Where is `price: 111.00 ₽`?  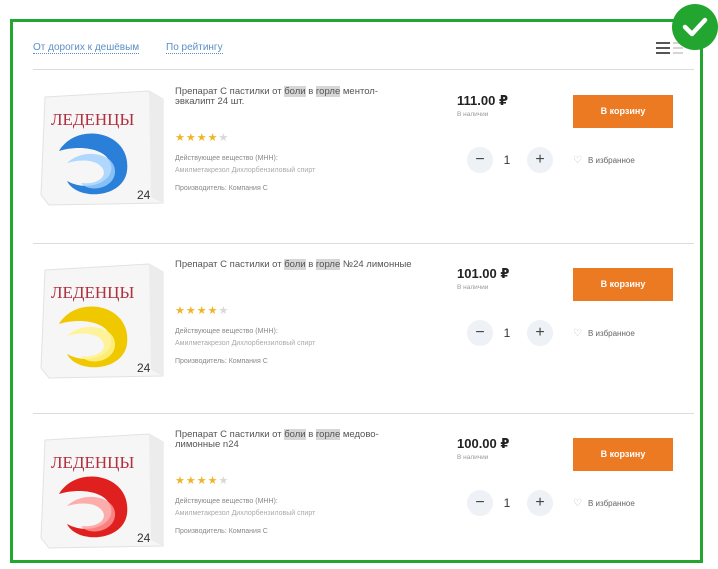 price: 111.00 ₽ is located at coordinates (482, 100).